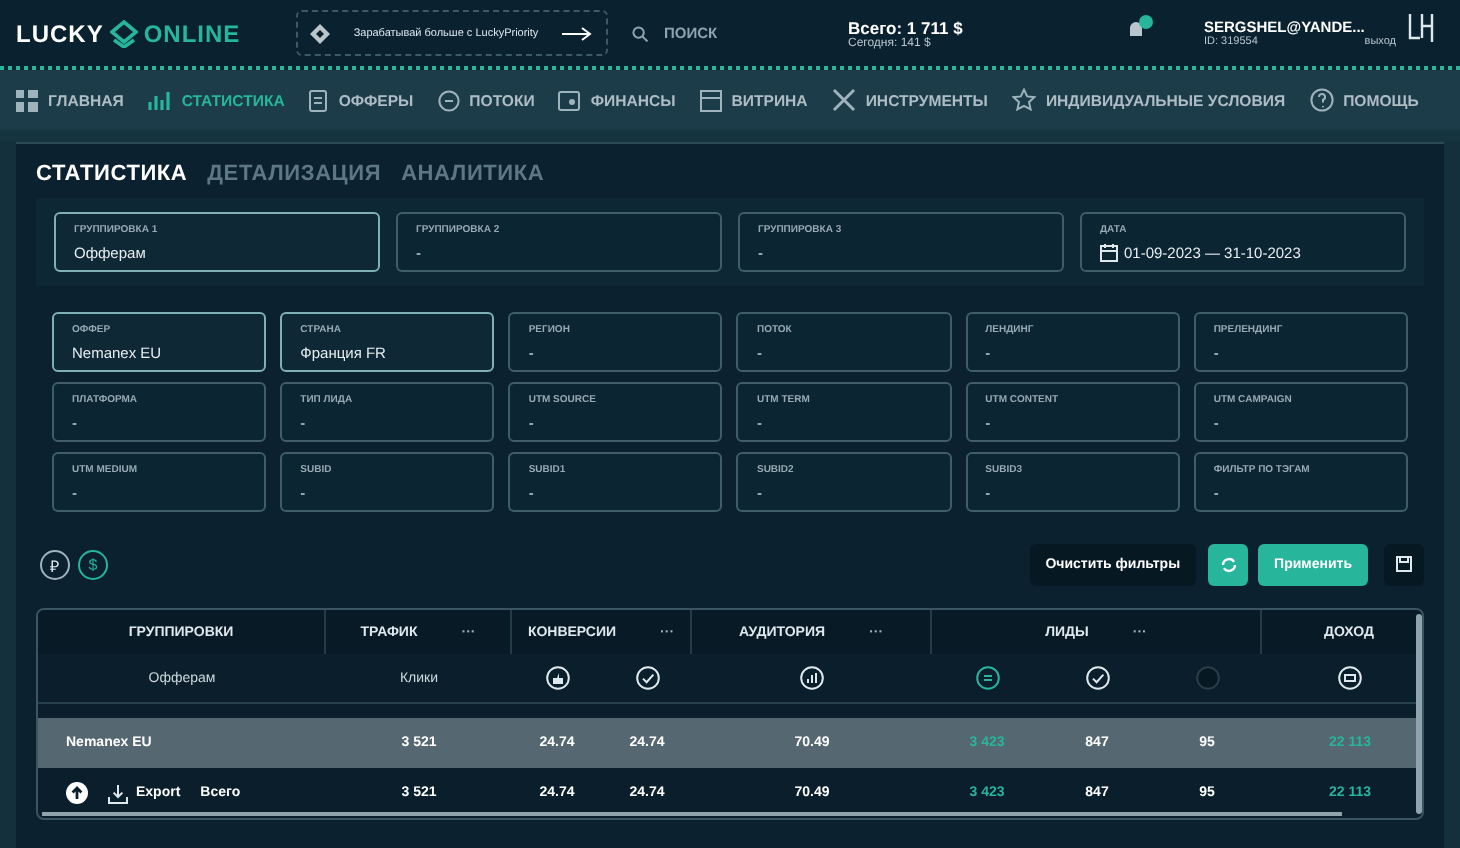  What do you see at coordinates (1207, 678) in the screenshot?
I see `dot-icon` at bounding box center [1207, 678].